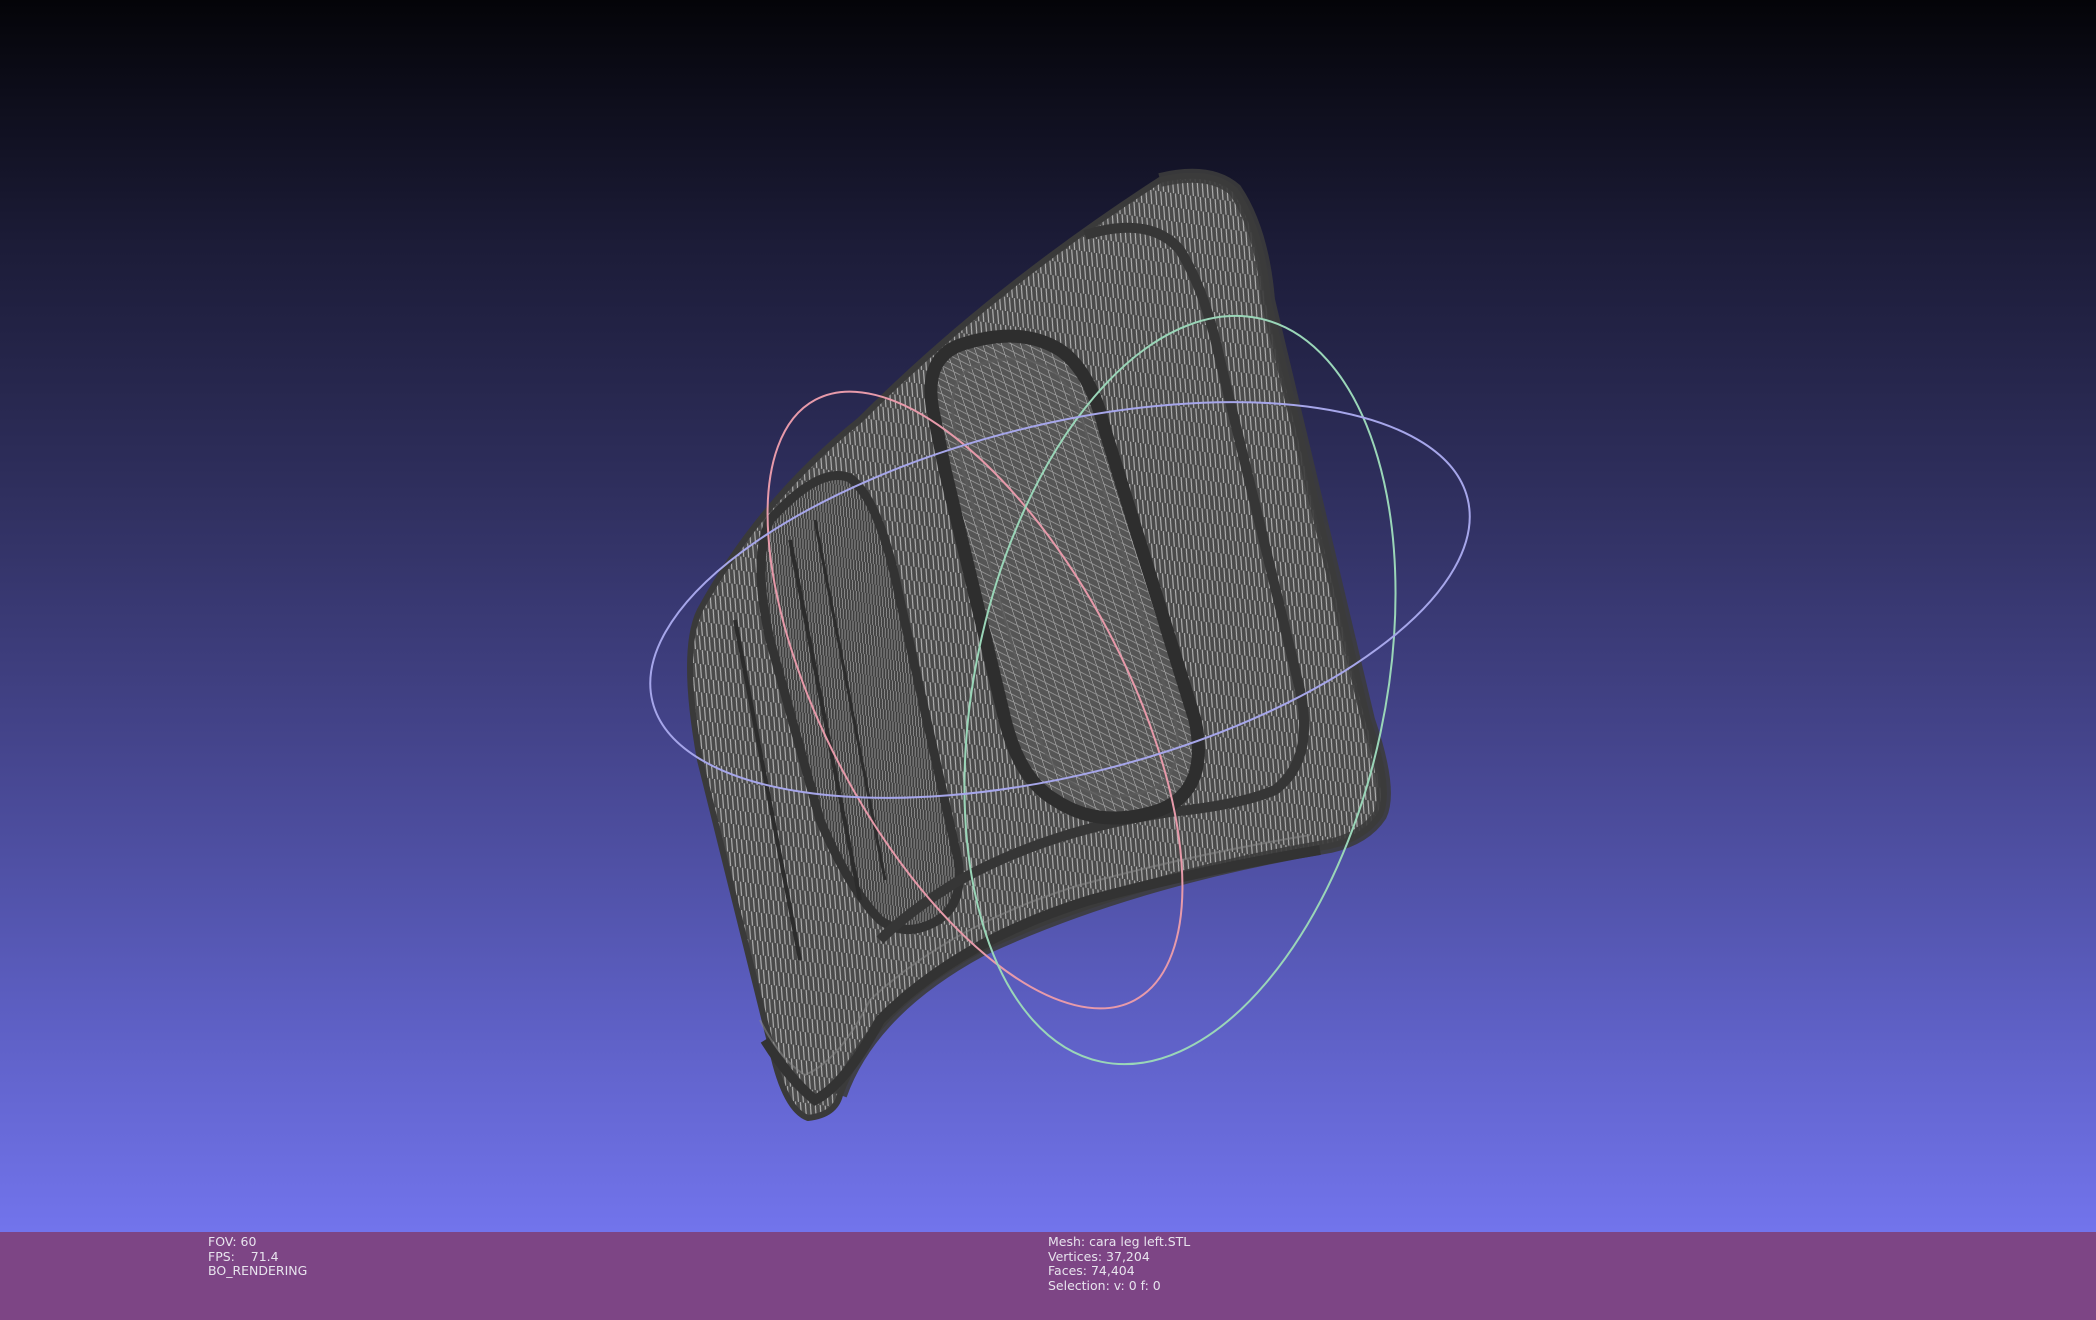  I want to click on render-info: FOV: 60 FPS: 71.4 BO_RENDERING, so click(258, 1256).